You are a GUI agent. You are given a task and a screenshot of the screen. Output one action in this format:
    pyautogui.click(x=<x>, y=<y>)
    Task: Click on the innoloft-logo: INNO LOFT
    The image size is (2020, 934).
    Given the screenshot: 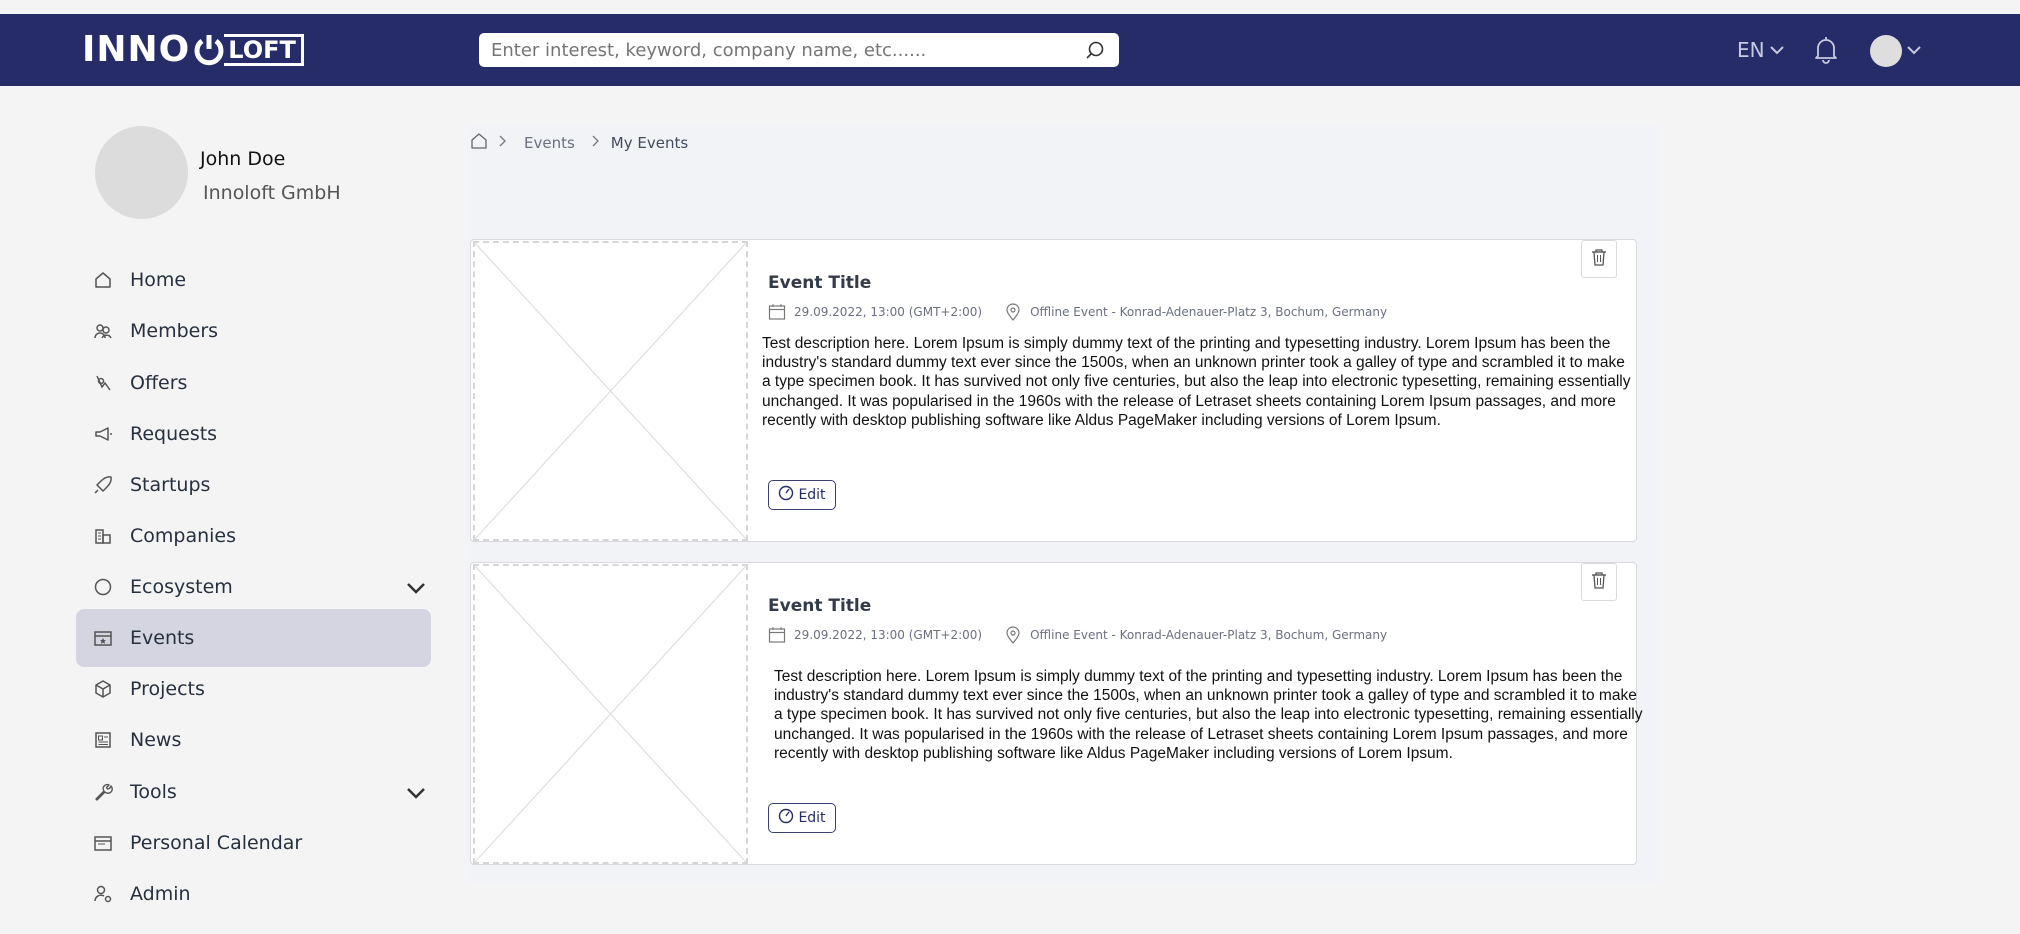 What is the action you would take?
    pyautogui.click(x=193, y=50)
    